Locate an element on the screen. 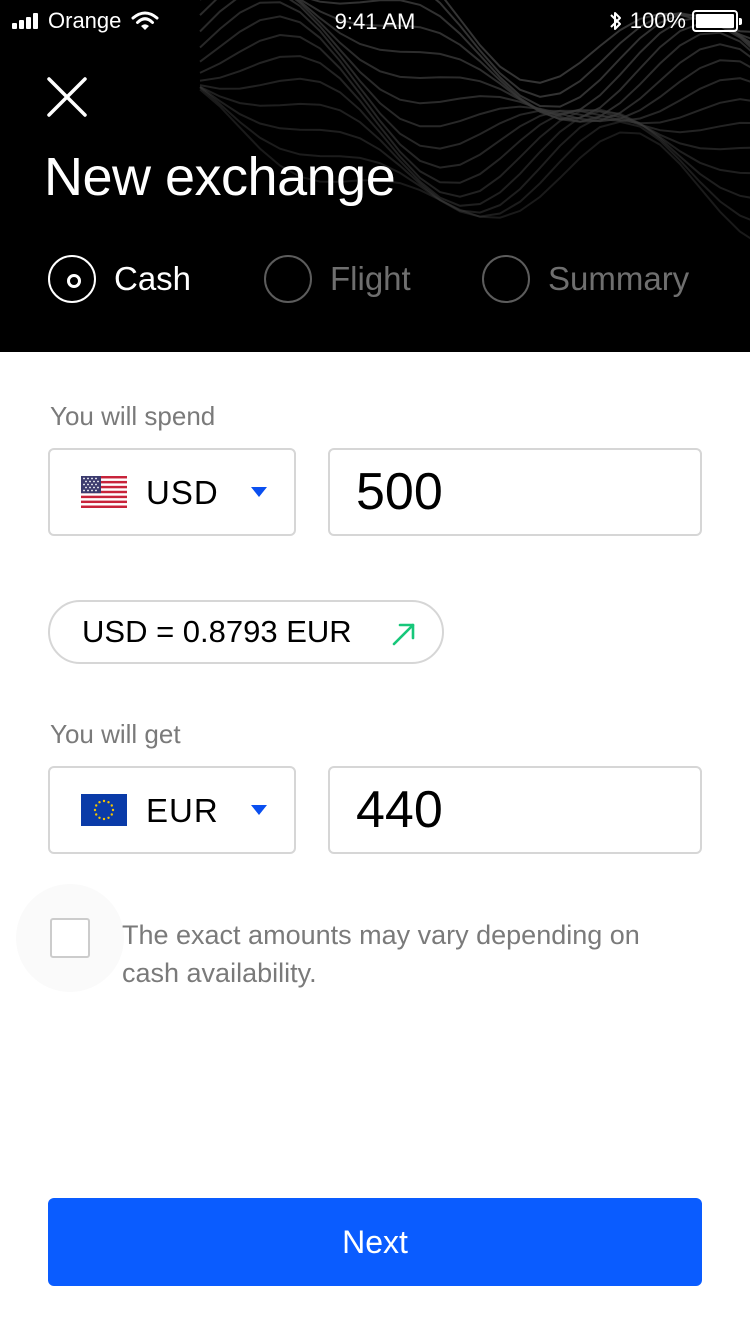 The height and width of the screenshot is (1334, 750). next-button: Next is located at coordinates (375, 1242).